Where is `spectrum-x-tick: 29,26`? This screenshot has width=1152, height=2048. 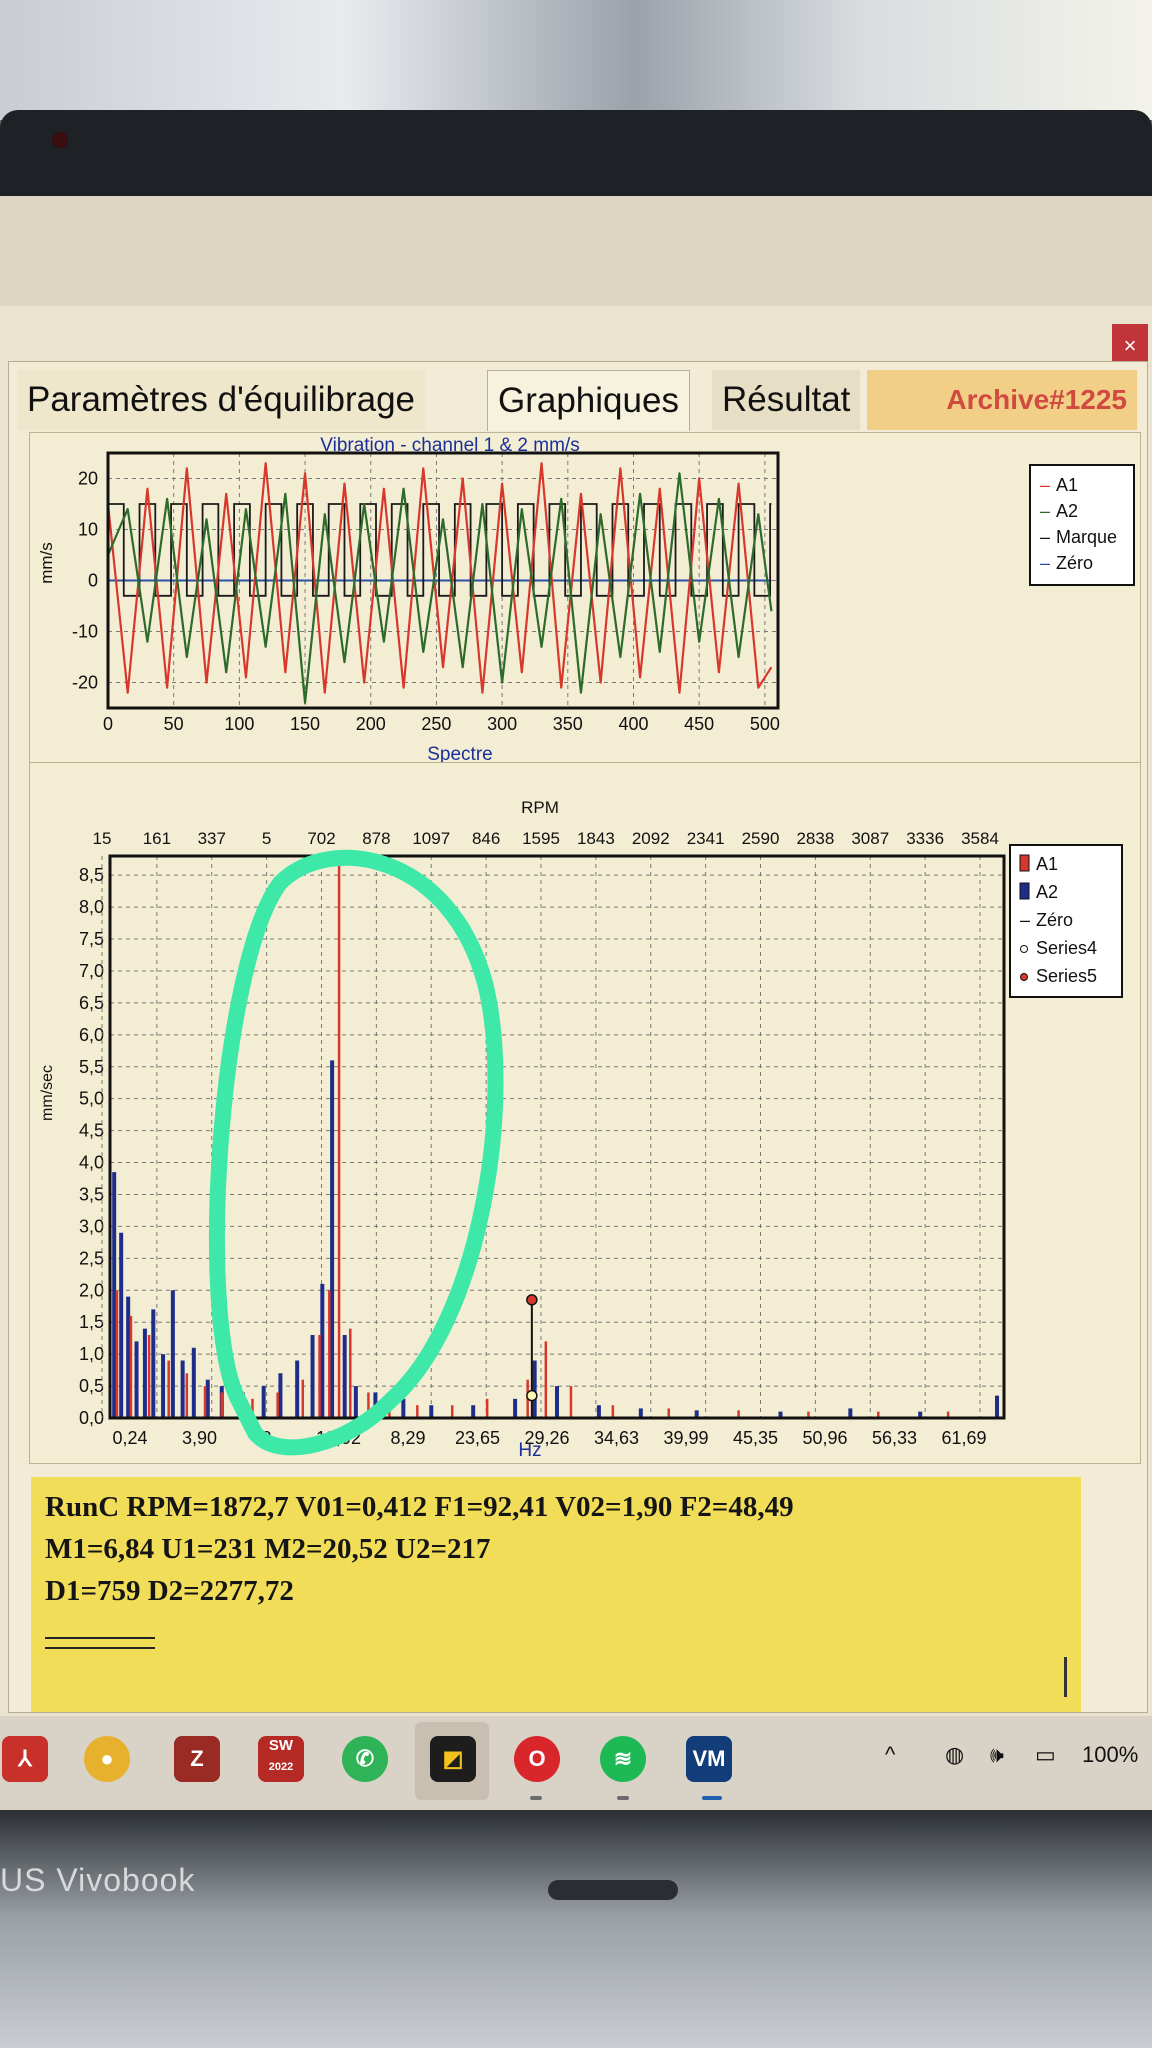 spectrum-x-tick: 29,26 is located at coordinates (546, 1438).